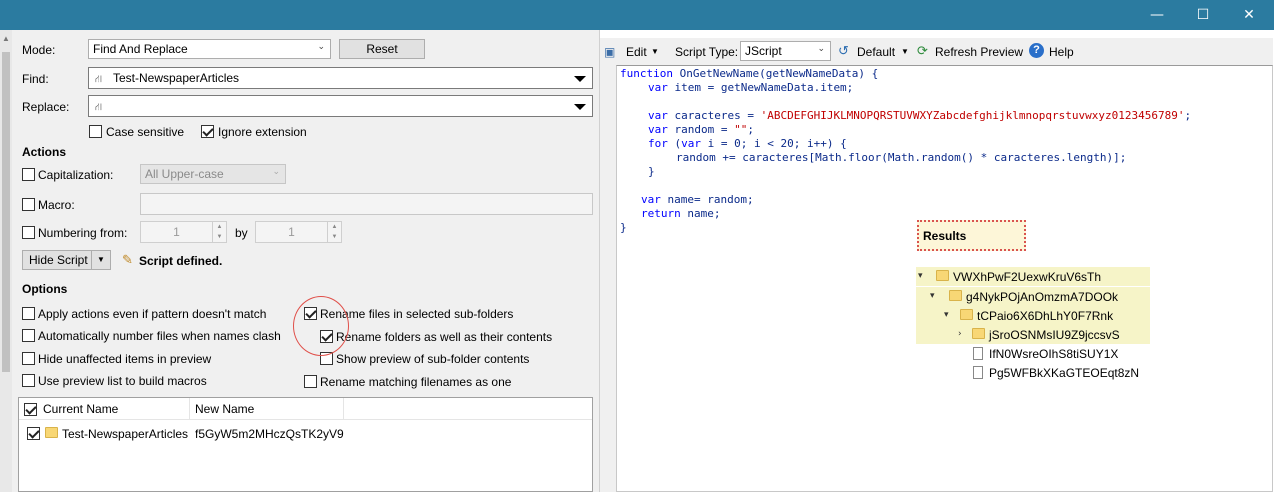 This screenshot has width=1274, height=492. What do you see at coordinates (269, 434) in the screenshot?
I see `row-new-name: f5GyW5m2MHczQsTK2yV9` at bounding box center [269, 434].